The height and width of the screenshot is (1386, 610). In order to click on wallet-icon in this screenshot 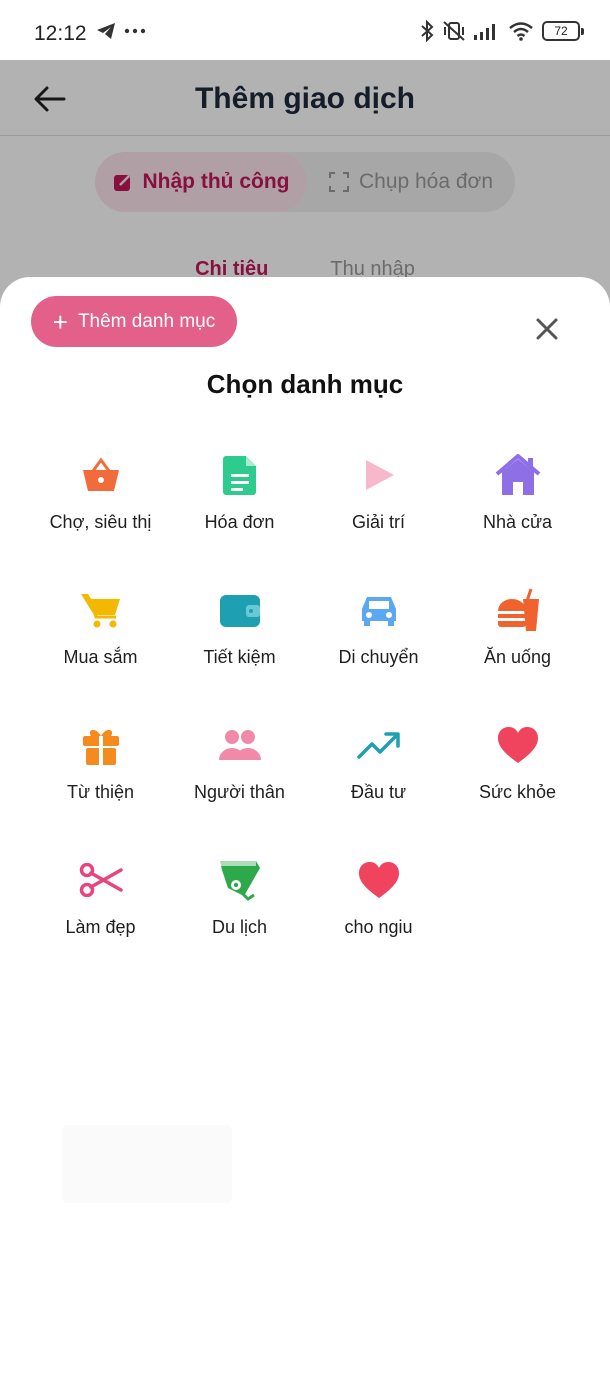, I will do `click(240, 610)`.